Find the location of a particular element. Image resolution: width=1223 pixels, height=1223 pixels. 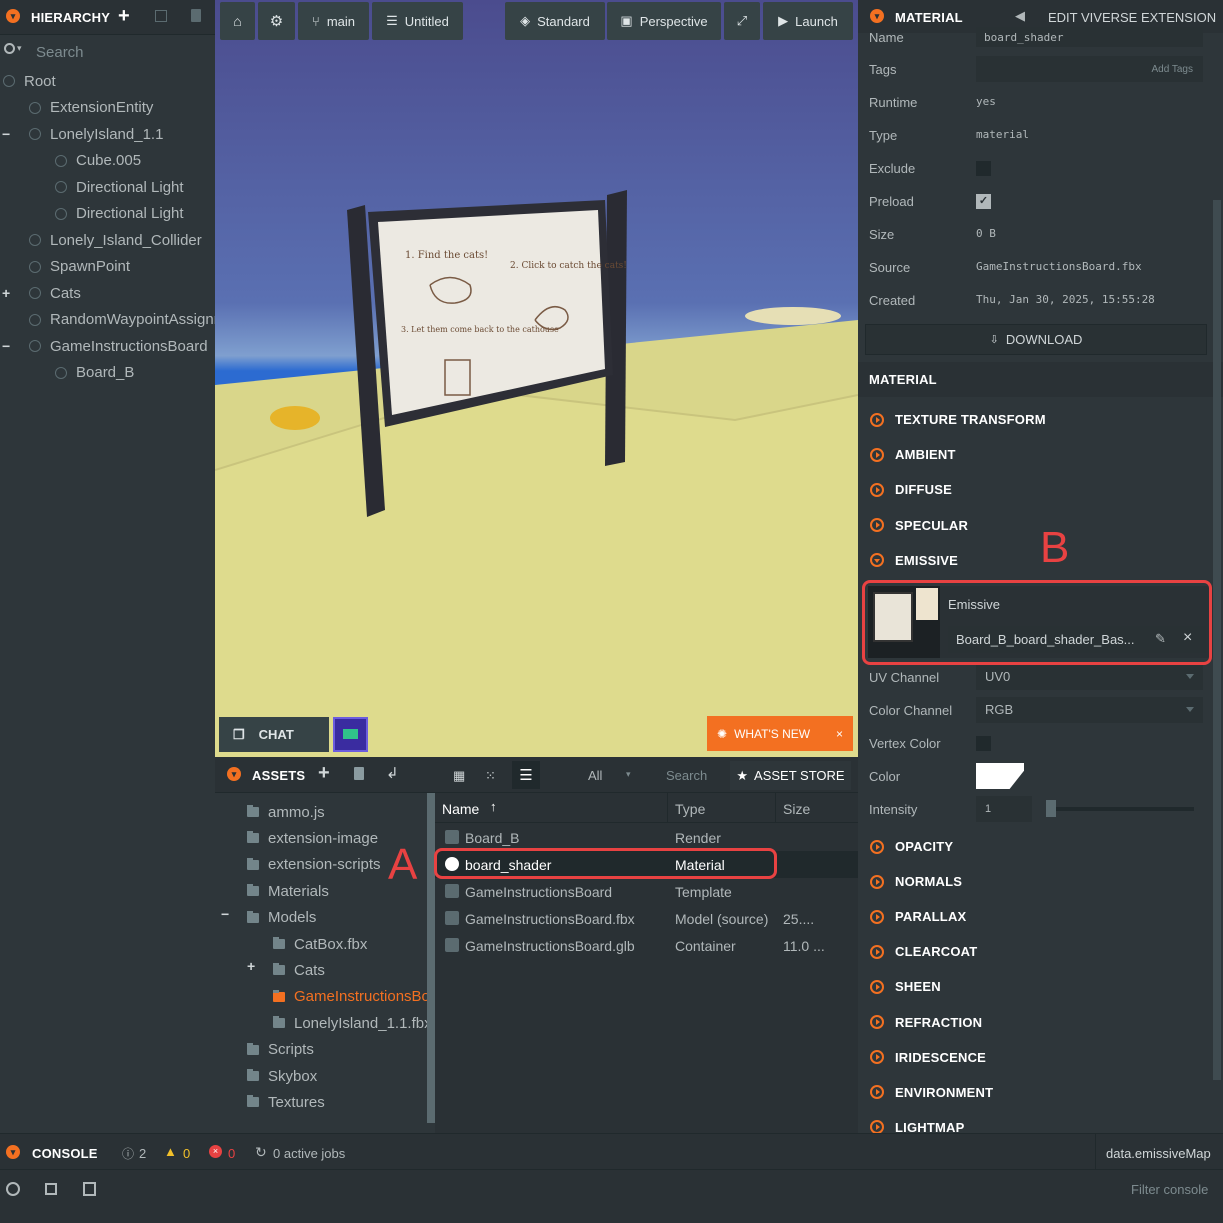

warning-icon: ▲ is located at coordinates (170, 1151).